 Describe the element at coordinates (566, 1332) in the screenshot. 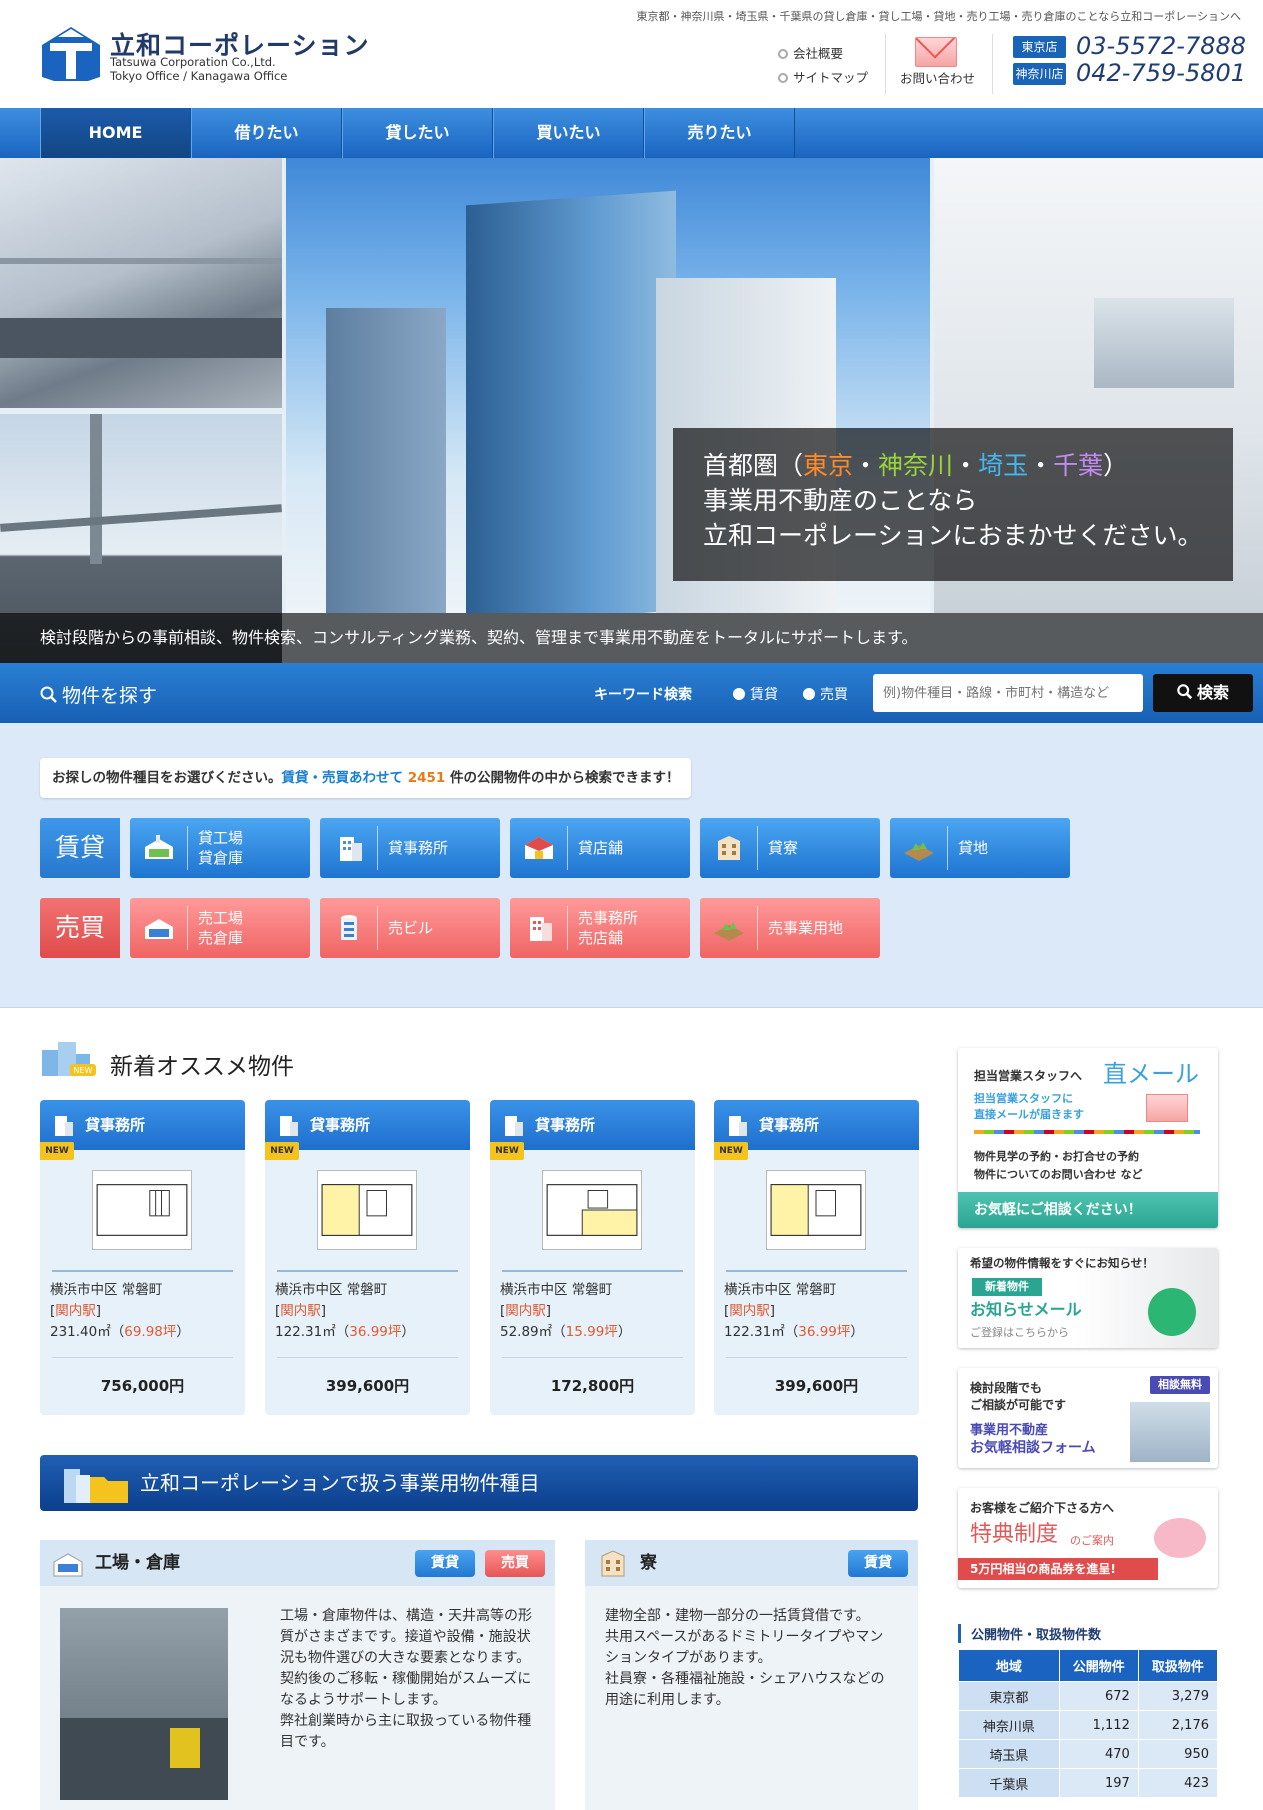

I see `listing-area: 52.89㎡（15.99坪）` at that location.